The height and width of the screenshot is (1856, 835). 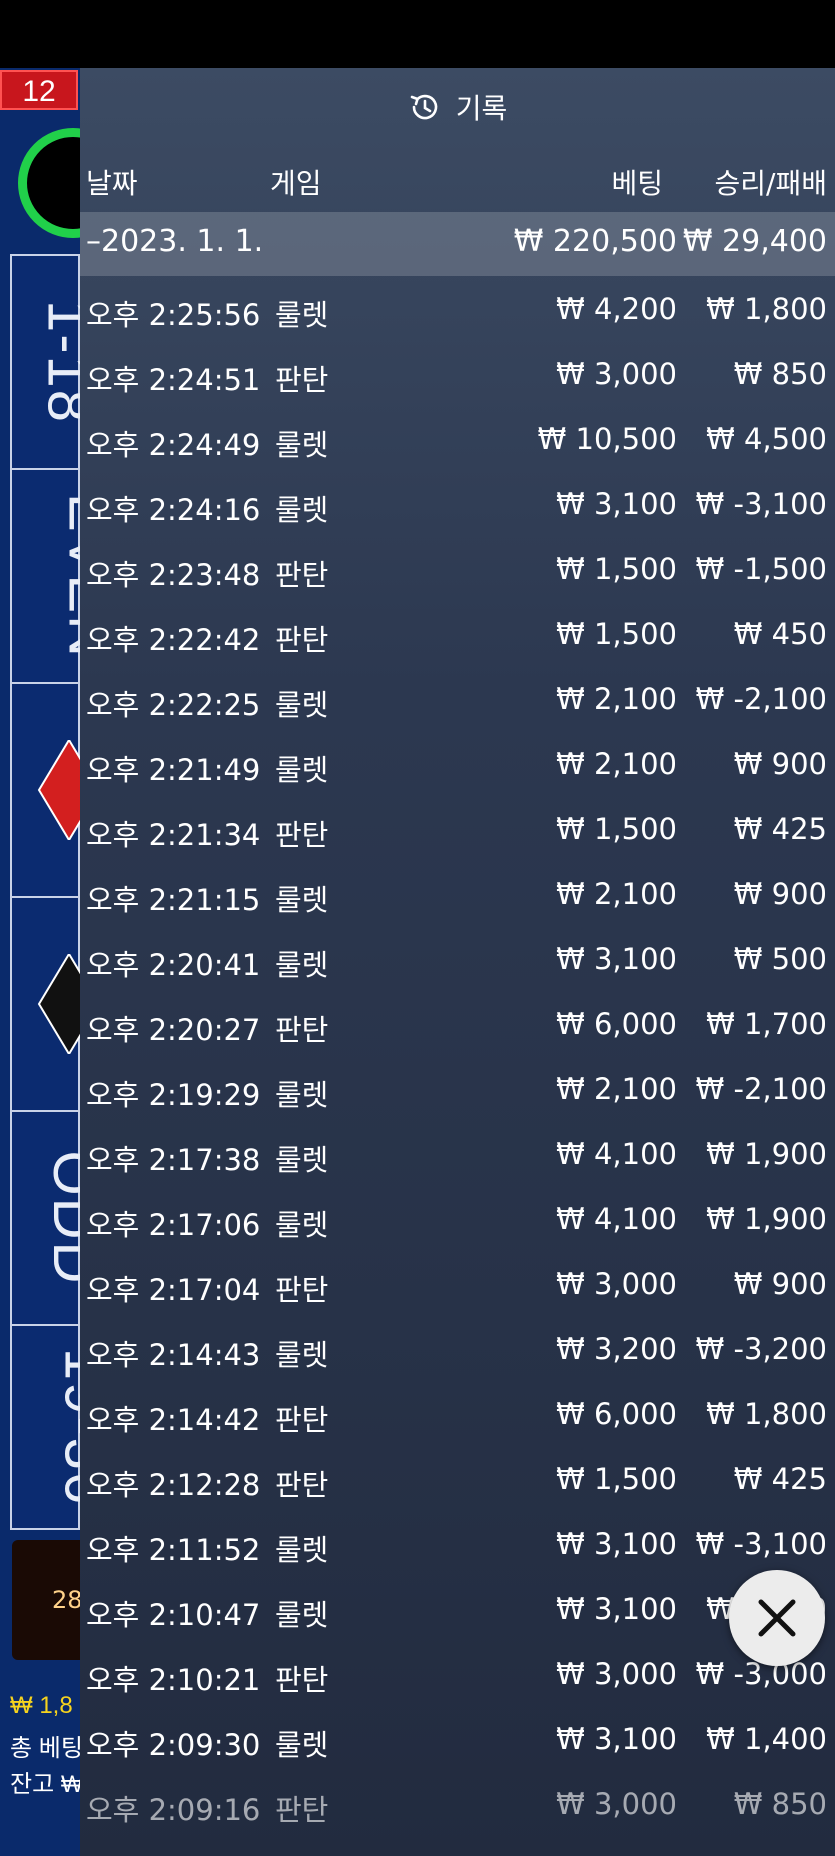 What do you see at coordinates (173, 445) in the screenshot?
I see `row-time: 오후 2:24:49` at bounding box center [173, 445].